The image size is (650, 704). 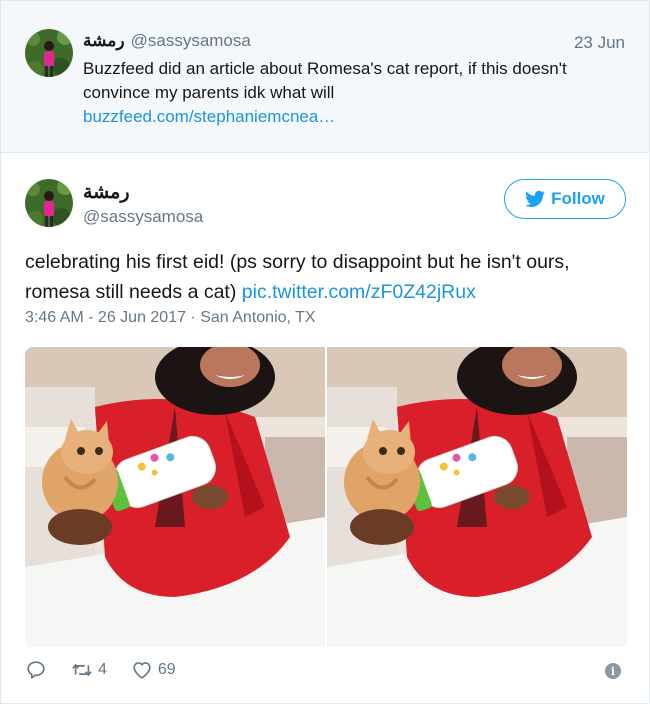 I want to click on parent-author: رمشة @sassysamosa, so click(x=167, y=41).